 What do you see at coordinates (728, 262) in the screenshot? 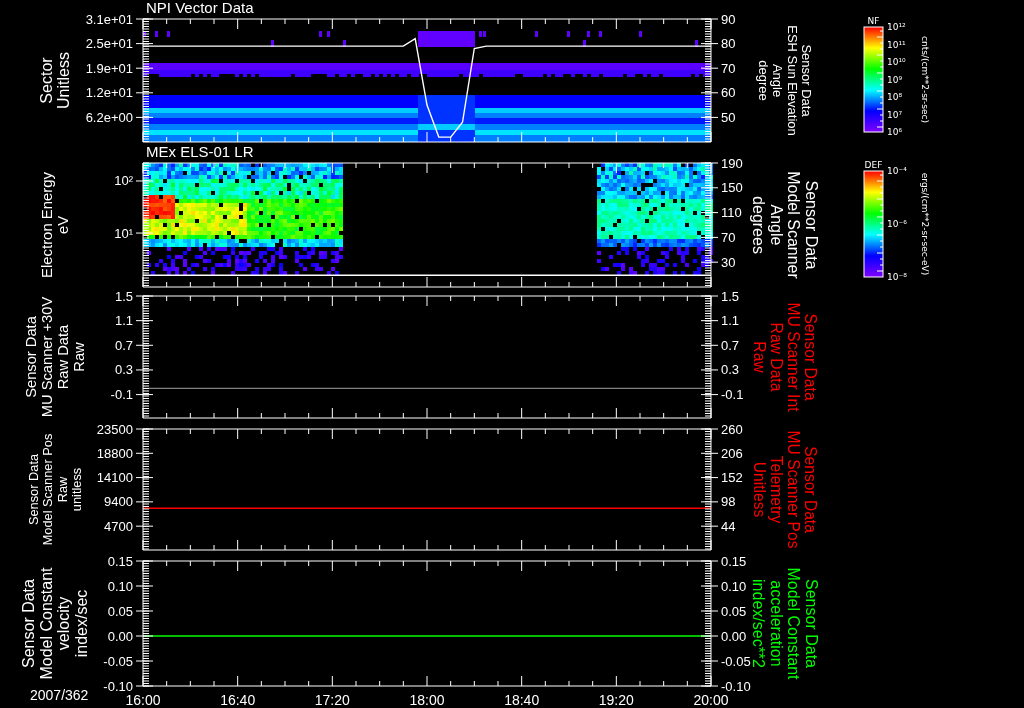
I see `tick-label: 30` at bounding box center [728, 262].